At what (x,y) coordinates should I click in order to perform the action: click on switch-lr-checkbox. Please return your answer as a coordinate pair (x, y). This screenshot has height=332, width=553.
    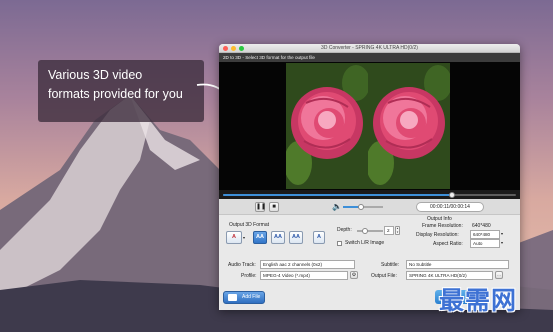
    Looking at the image, I should click on (339, 243).